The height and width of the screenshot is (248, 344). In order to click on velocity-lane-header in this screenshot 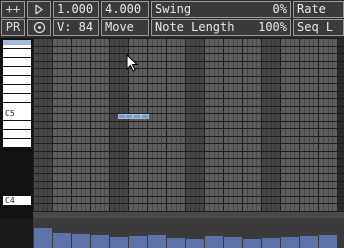, I will do `click(16, 233)`.